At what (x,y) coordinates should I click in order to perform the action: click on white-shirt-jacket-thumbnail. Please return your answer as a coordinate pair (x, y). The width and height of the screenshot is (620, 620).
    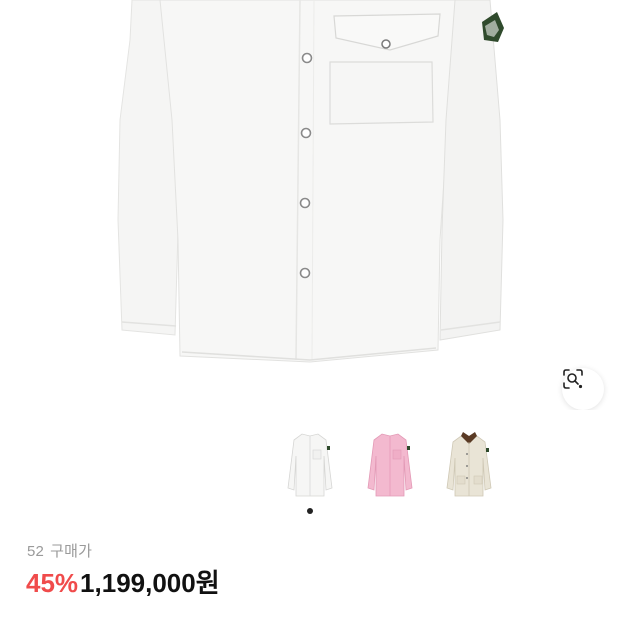
    Looking at the image, I should click on (310, 465).